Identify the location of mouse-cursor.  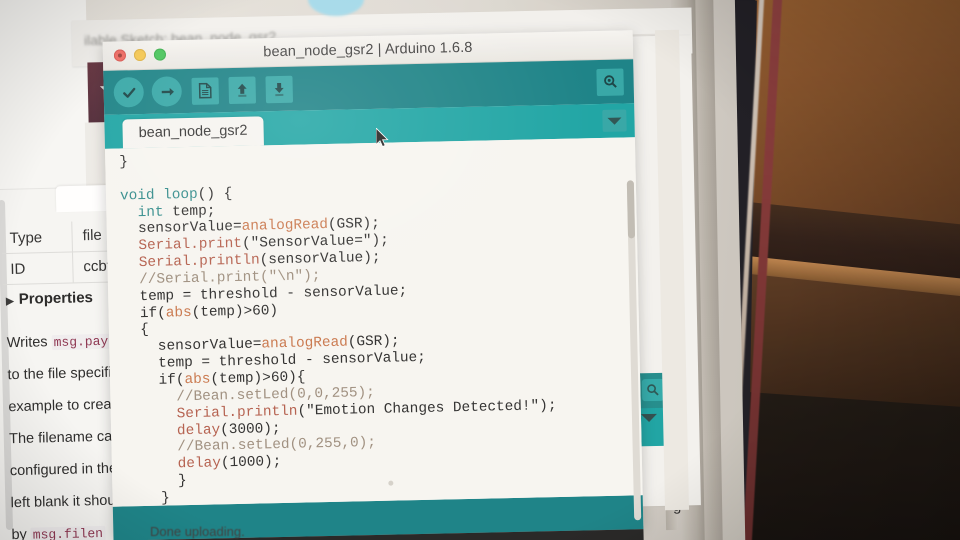
(382, 137).